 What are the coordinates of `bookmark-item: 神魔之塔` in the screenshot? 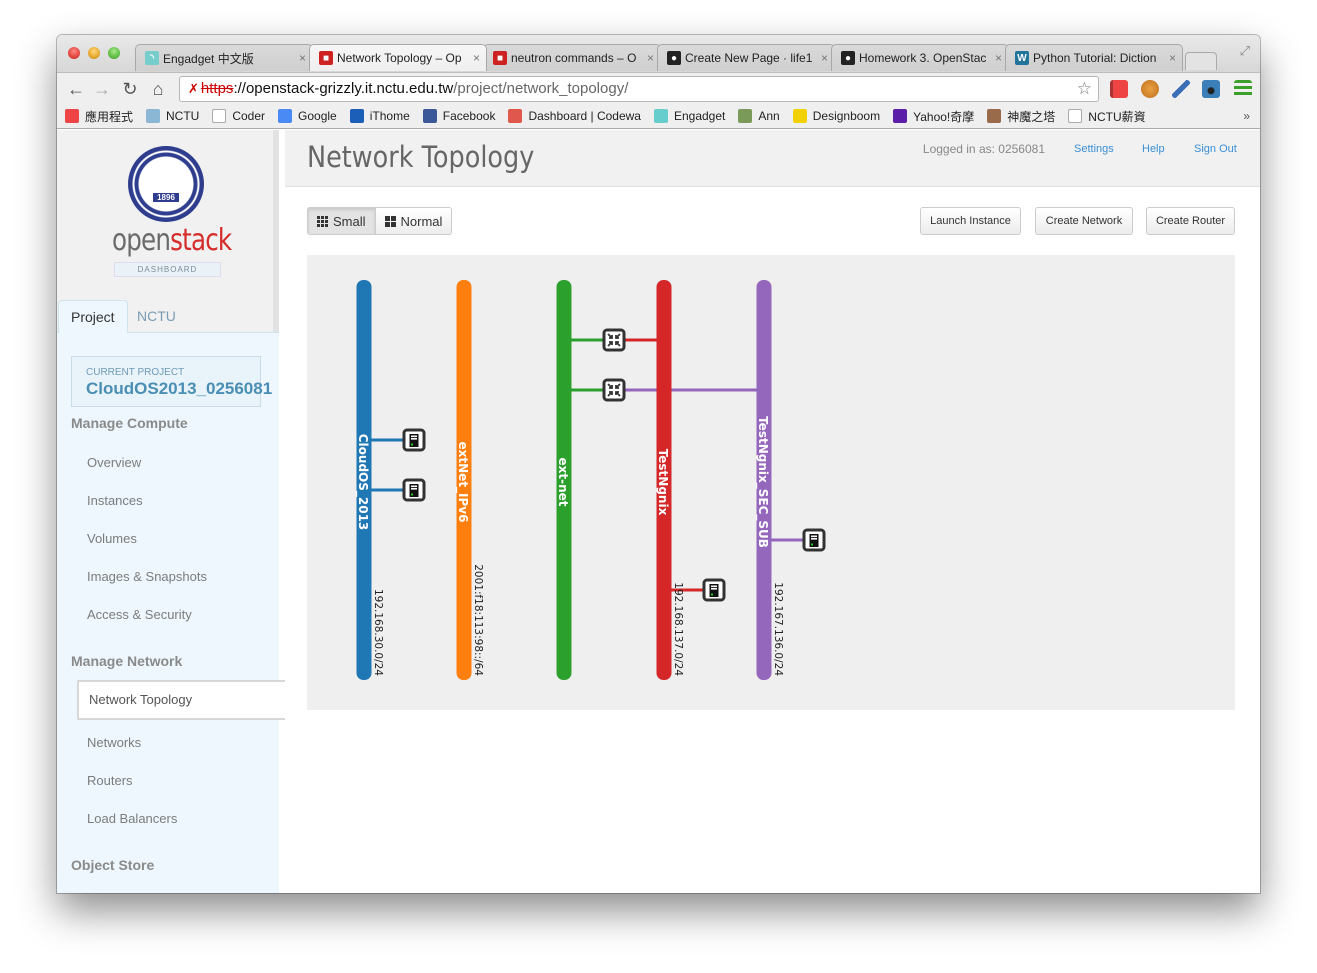 It's located at (1021, 116).